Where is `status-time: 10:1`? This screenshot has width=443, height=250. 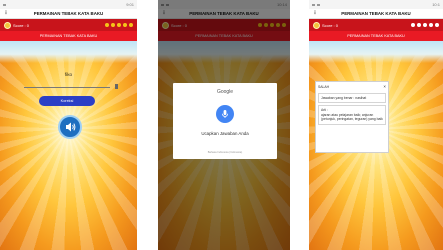
status-time: 10:1 is located at coordinates (436, 4).